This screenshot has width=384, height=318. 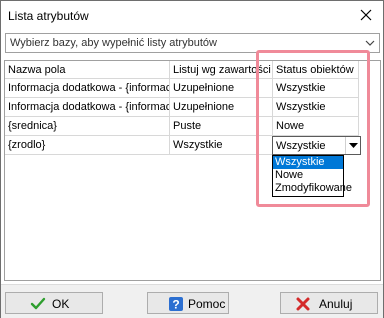 I want to click on title-bar: Lista atrybutów, so click(x=192, y=16).